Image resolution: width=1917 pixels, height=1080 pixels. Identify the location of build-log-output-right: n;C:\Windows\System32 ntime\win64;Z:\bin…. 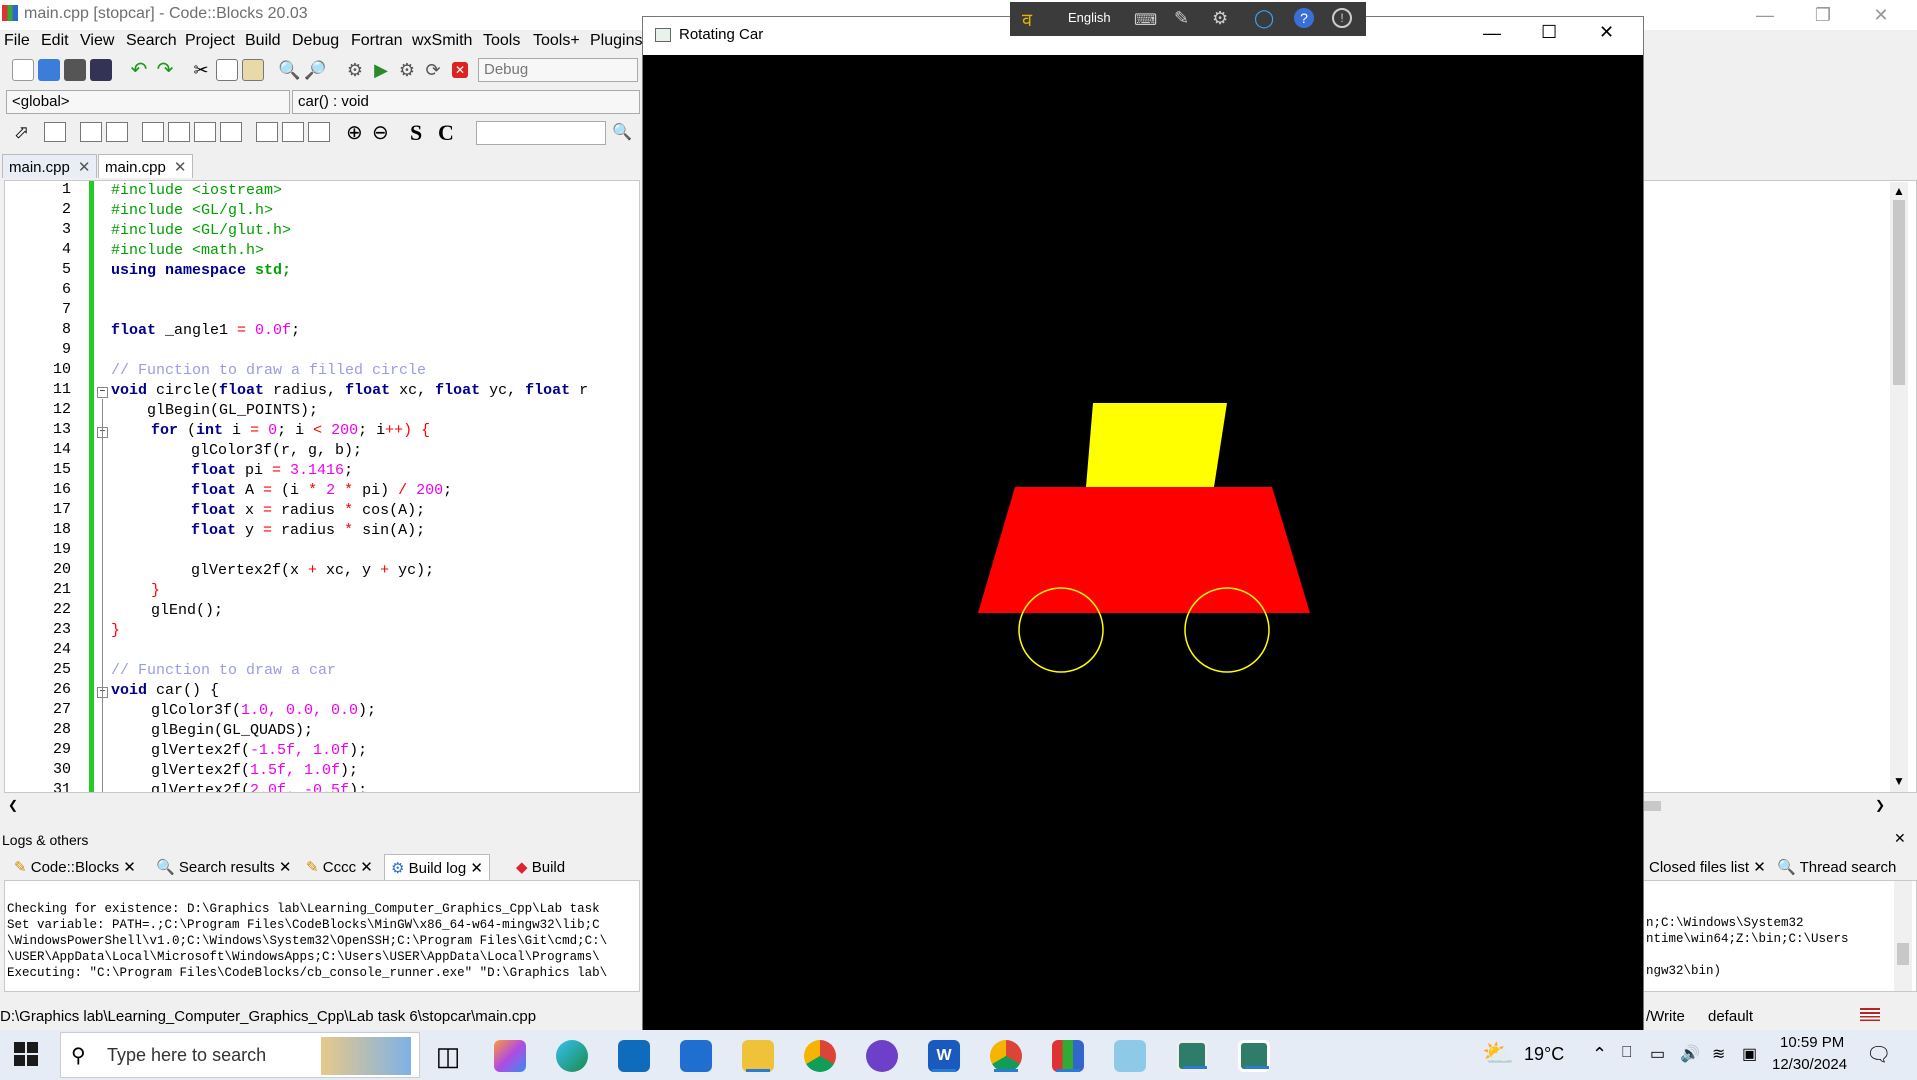
(1780, 936).